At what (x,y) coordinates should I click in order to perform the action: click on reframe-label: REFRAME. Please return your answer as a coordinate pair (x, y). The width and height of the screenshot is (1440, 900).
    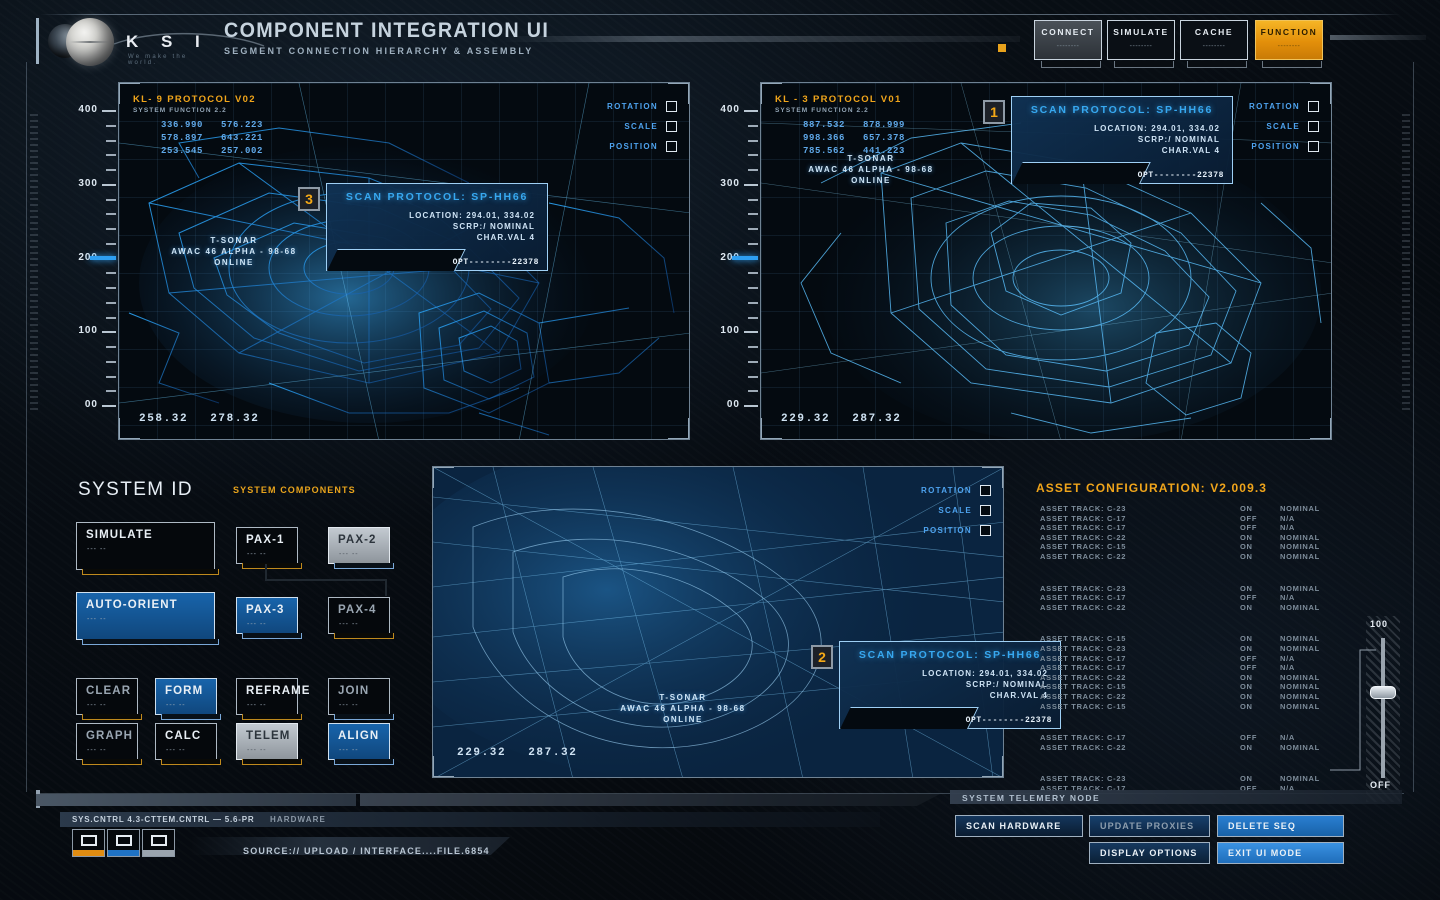
    Looking at the image, I should click on (278, 691).